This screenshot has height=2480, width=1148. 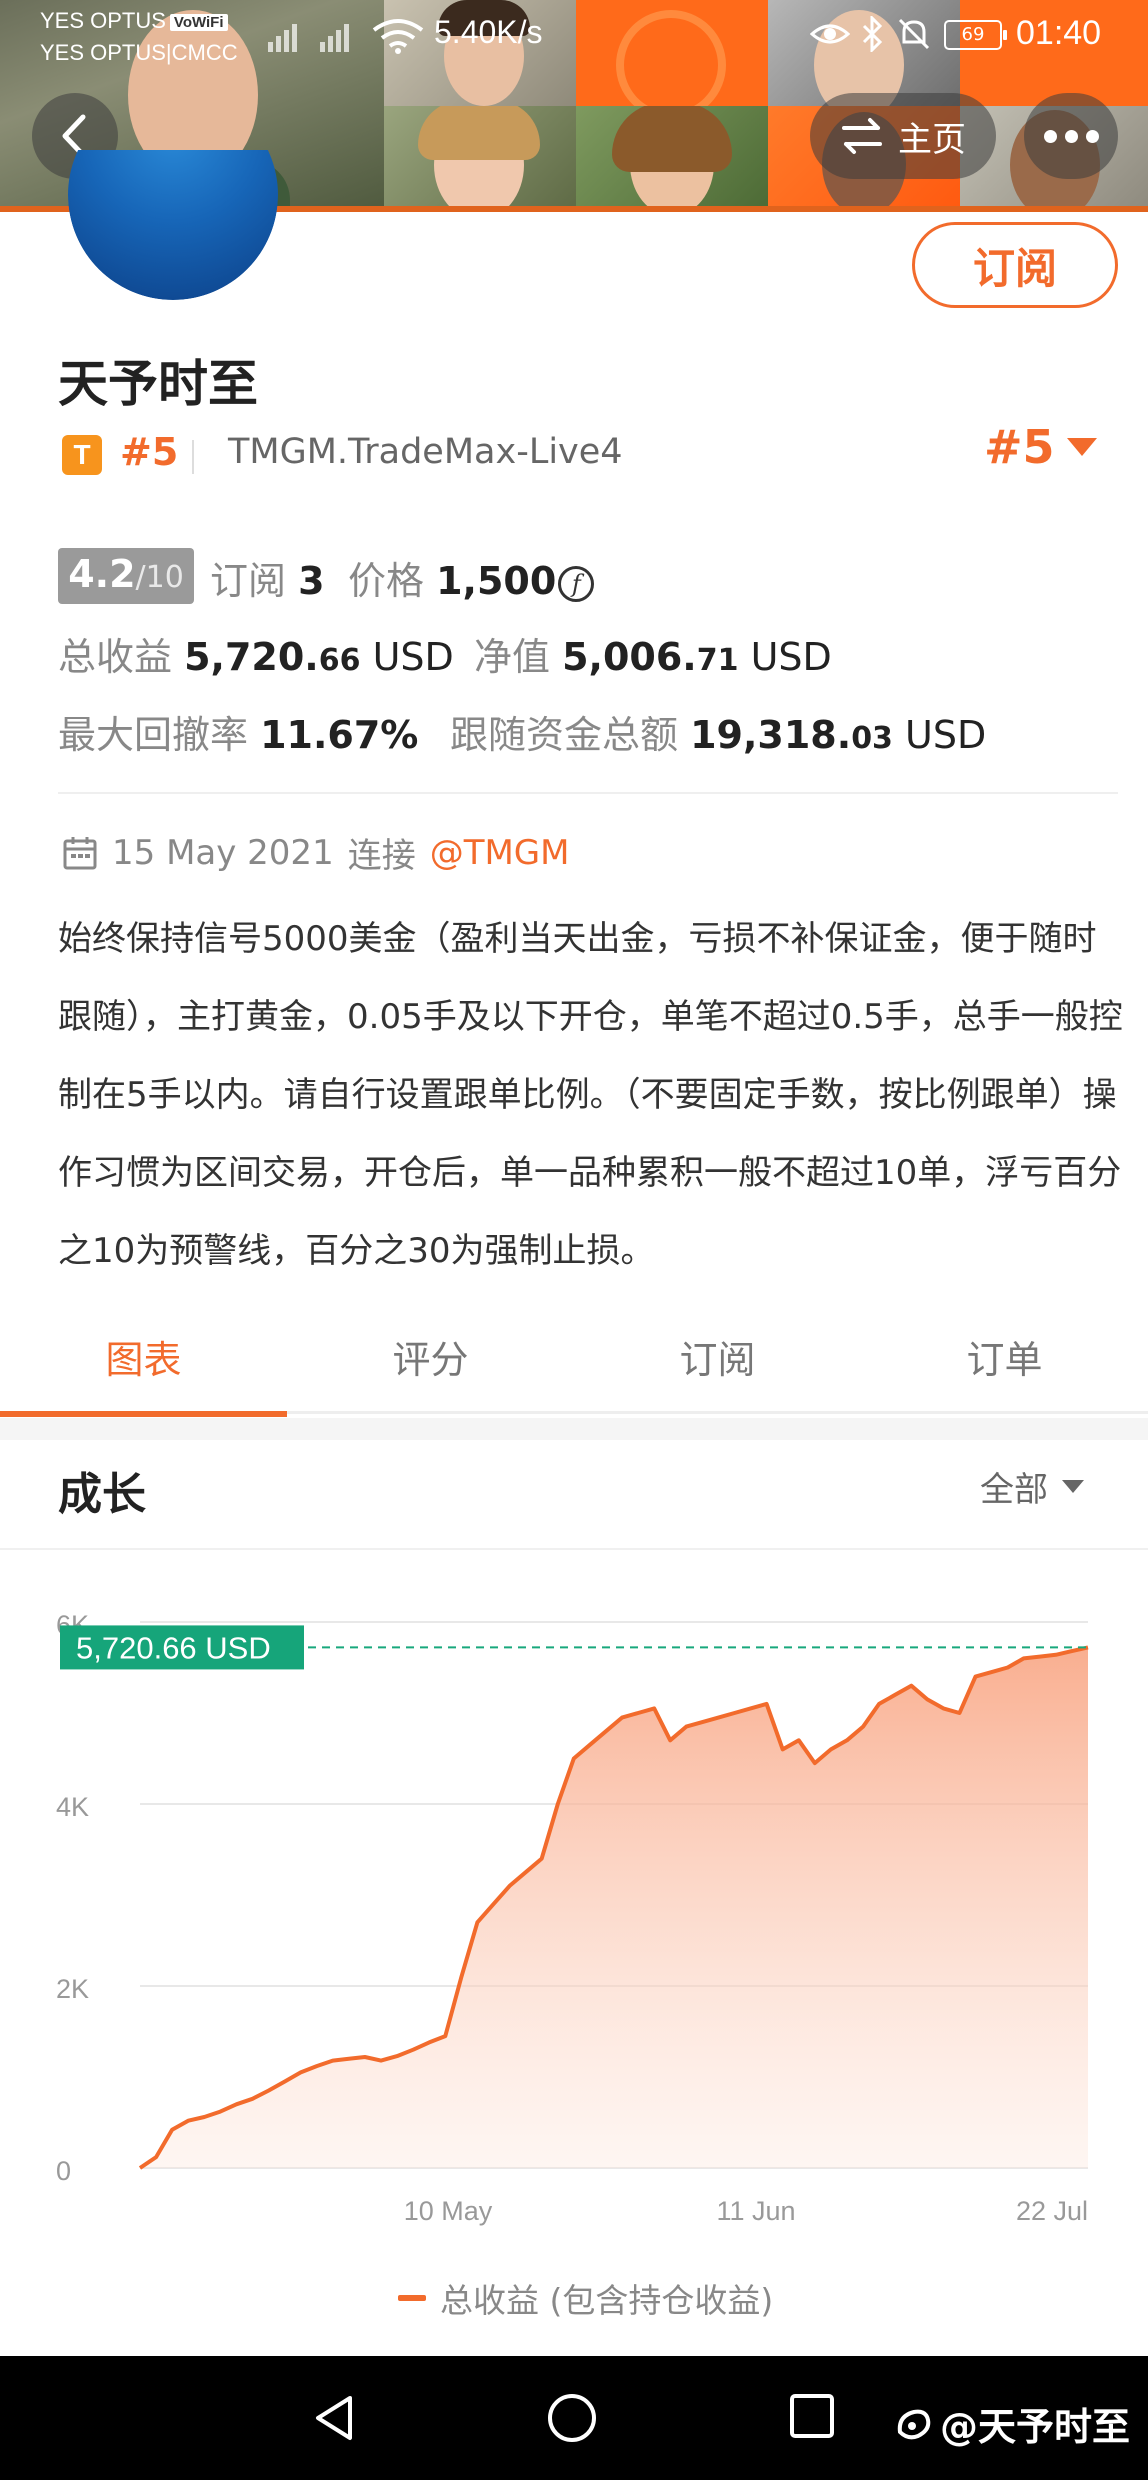 I want to click on battery-indicator: 69, so click(x=975, y=35).